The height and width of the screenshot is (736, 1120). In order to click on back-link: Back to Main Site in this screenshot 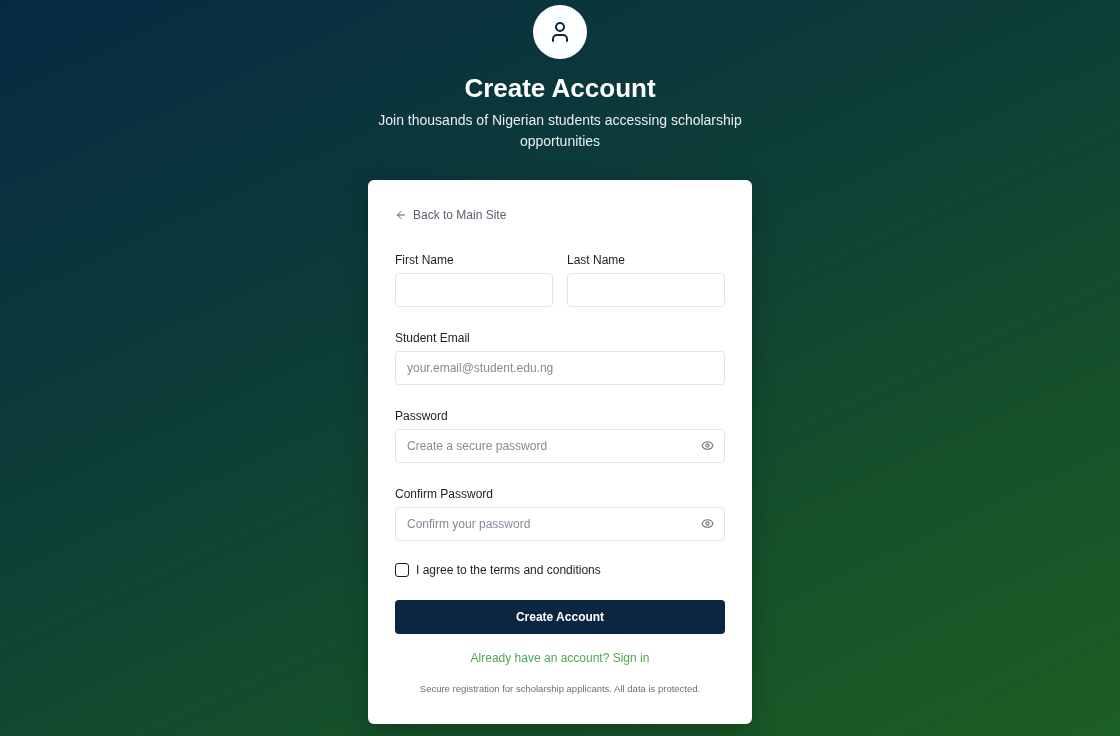, I will do `click(451, 215)`.